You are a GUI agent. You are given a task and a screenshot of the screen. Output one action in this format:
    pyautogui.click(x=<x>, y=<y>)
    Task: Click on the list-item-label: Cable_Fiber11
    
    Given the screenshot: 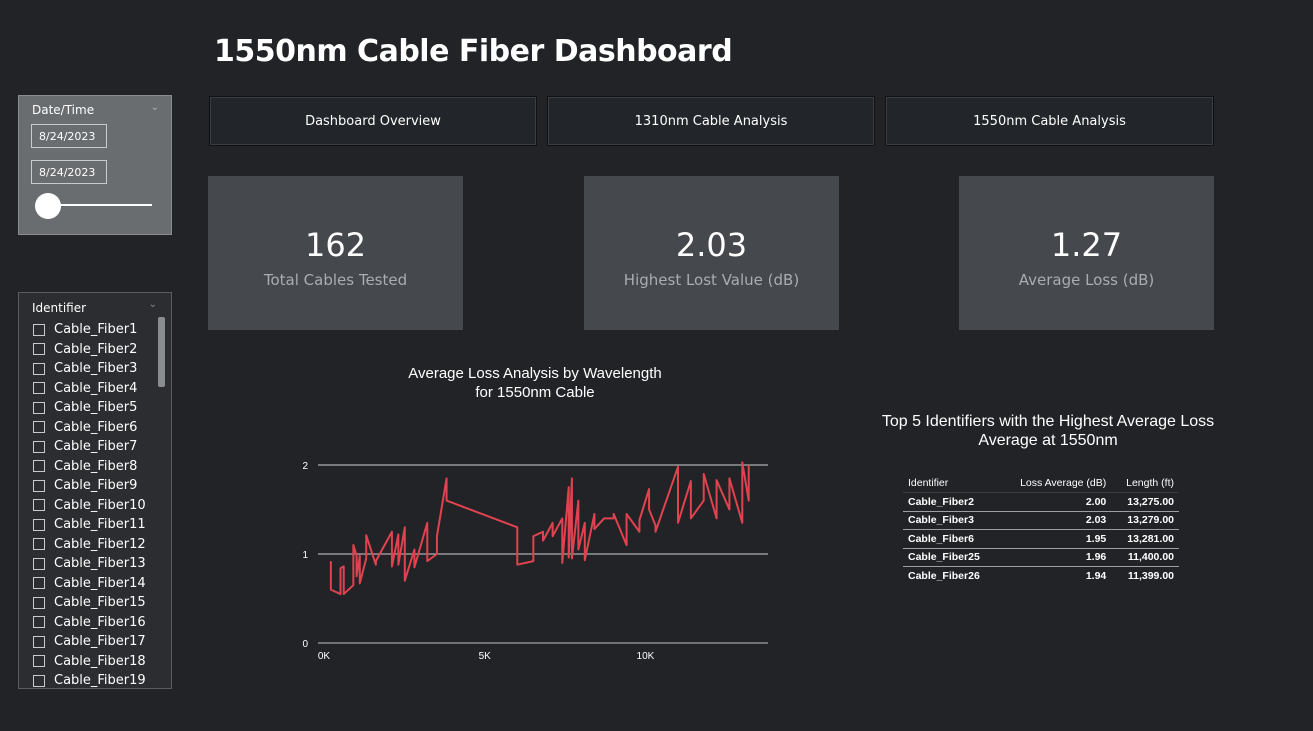 What is the action you would take?
    pyautogui.click(x=100, y=525)
    